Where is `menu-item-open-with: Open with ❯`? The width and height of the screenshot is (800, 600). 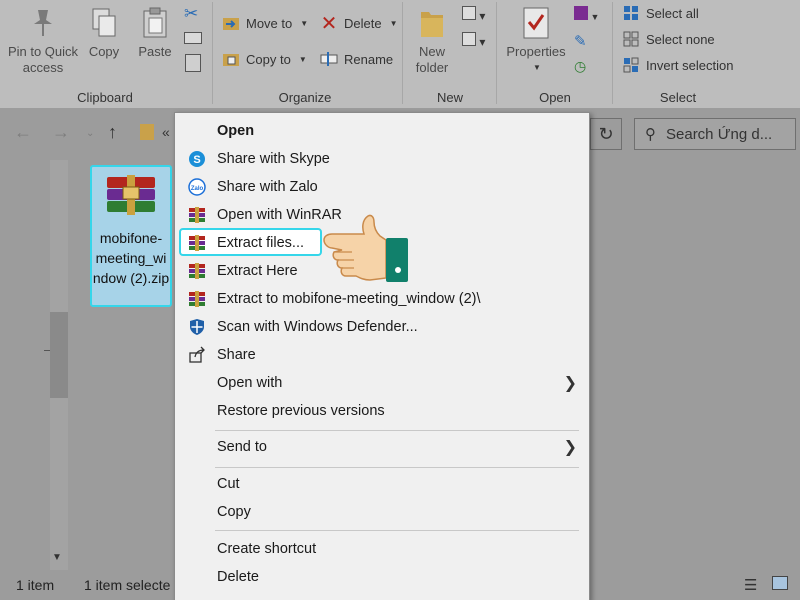 menu-item-open-with: Open with ❯ is located at coordinates (382, 383).